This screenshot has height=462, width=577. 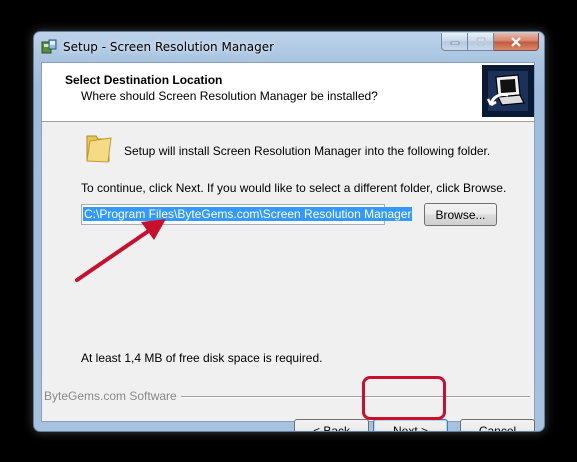 What do you see at coordinates (99, 149) in the screenshot?
I see `folder-icon` at bounding box center [99, 149].